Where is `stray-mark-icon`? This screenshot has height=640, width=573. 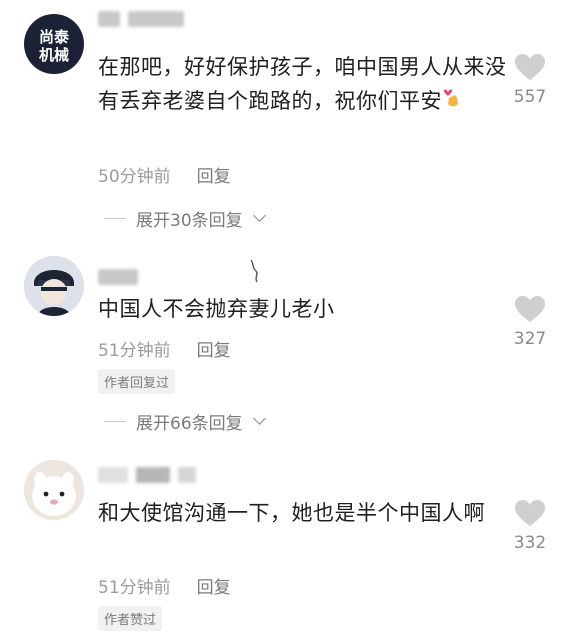 stray-mark-icon is located at coordinates (254, 271).